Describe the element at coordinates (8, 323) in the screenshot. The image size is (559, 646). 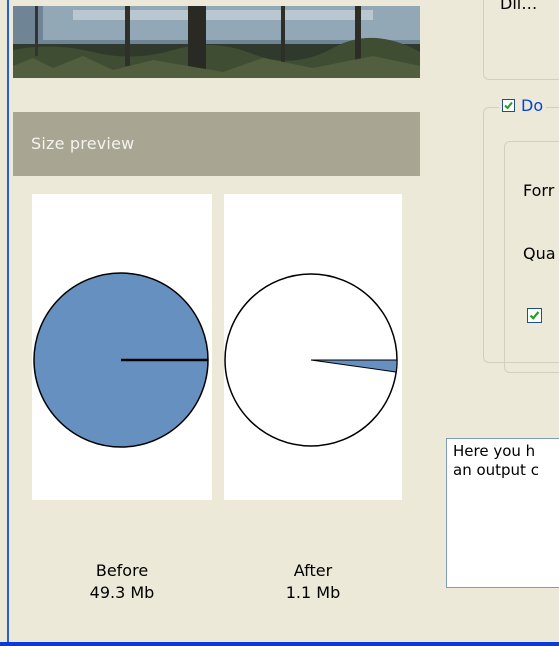
I see `window-border-left` at that location.